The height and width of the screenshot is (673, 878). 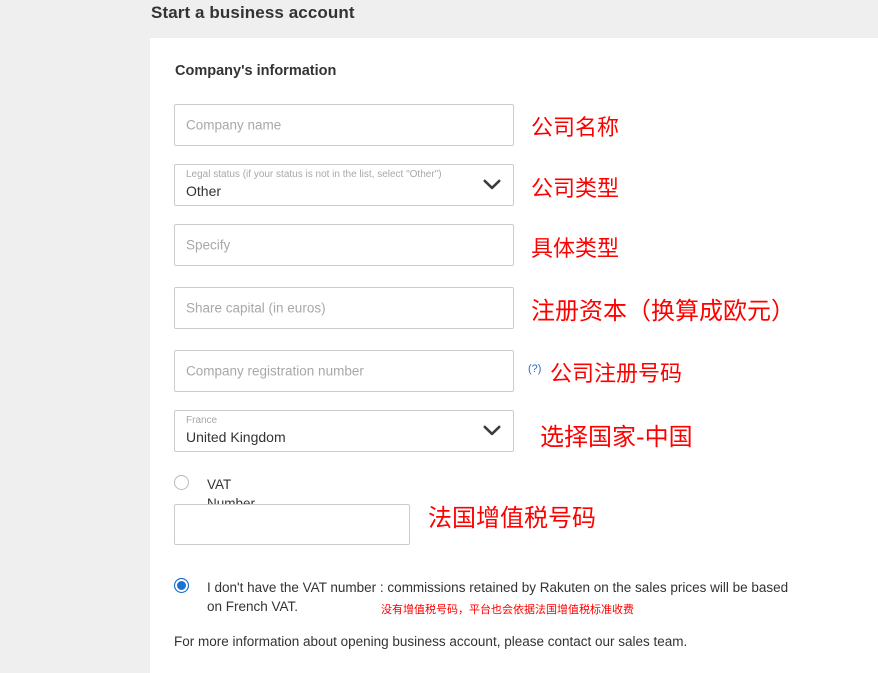 What do you see at coordinates (534, 369) in the screenshot?
I see `registration-help-icon: (?)` at bounding box center [534, 369].